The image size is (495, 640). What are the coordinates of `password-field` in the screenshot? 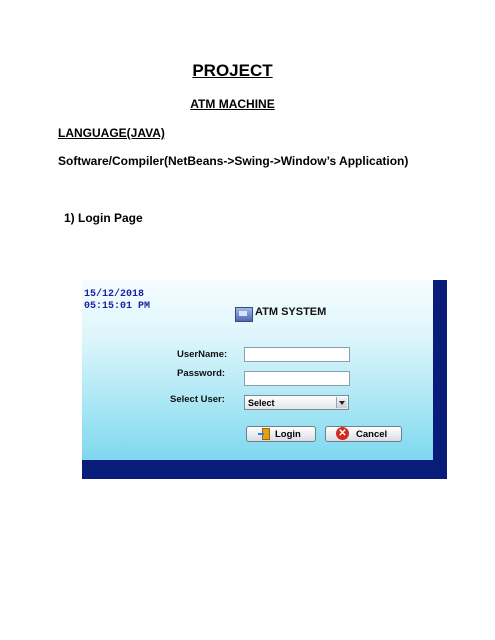 It's located at (297, 378).